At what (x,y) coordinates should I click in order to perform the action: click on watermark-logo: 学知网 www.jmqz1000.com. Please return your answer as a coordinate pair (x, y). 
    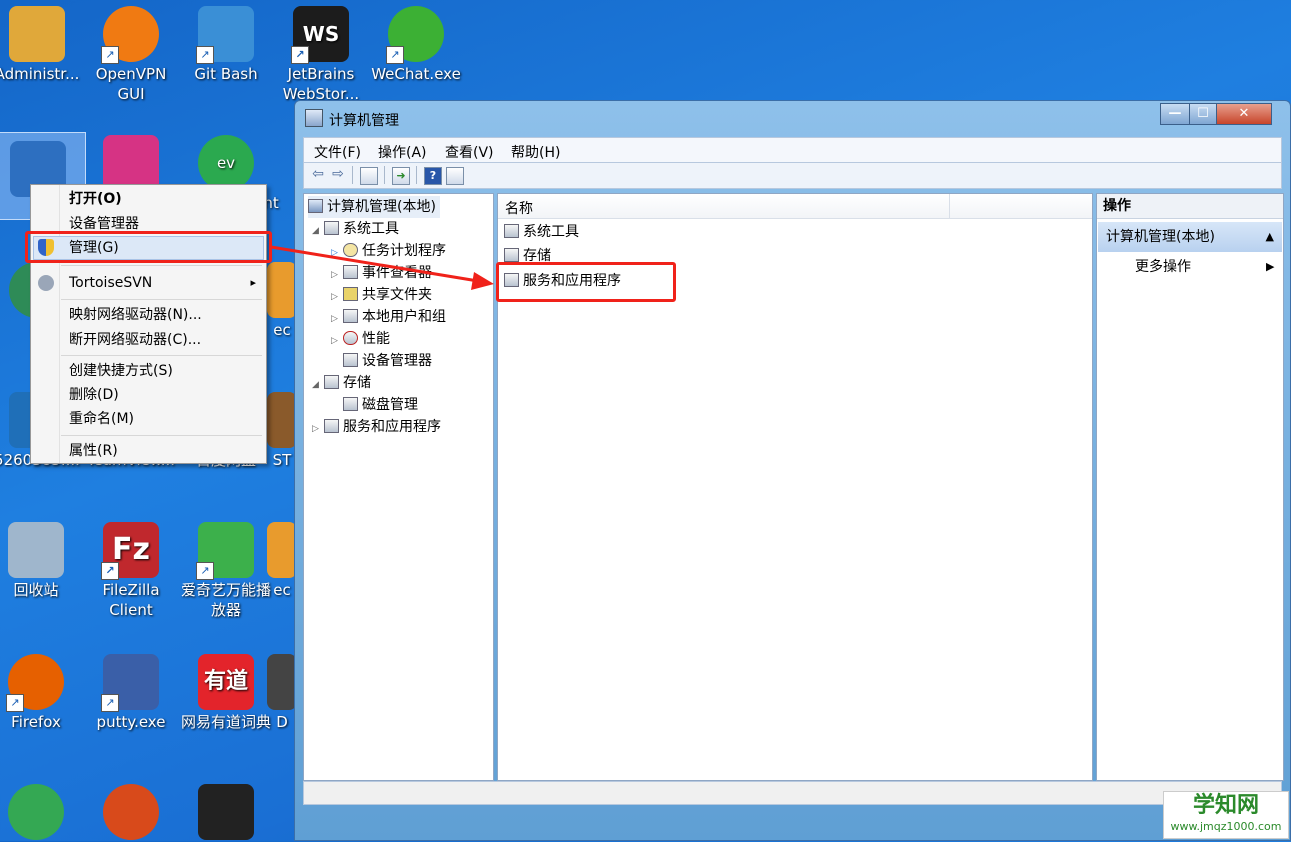
    Looking at the image, I should click on (1226, 815).